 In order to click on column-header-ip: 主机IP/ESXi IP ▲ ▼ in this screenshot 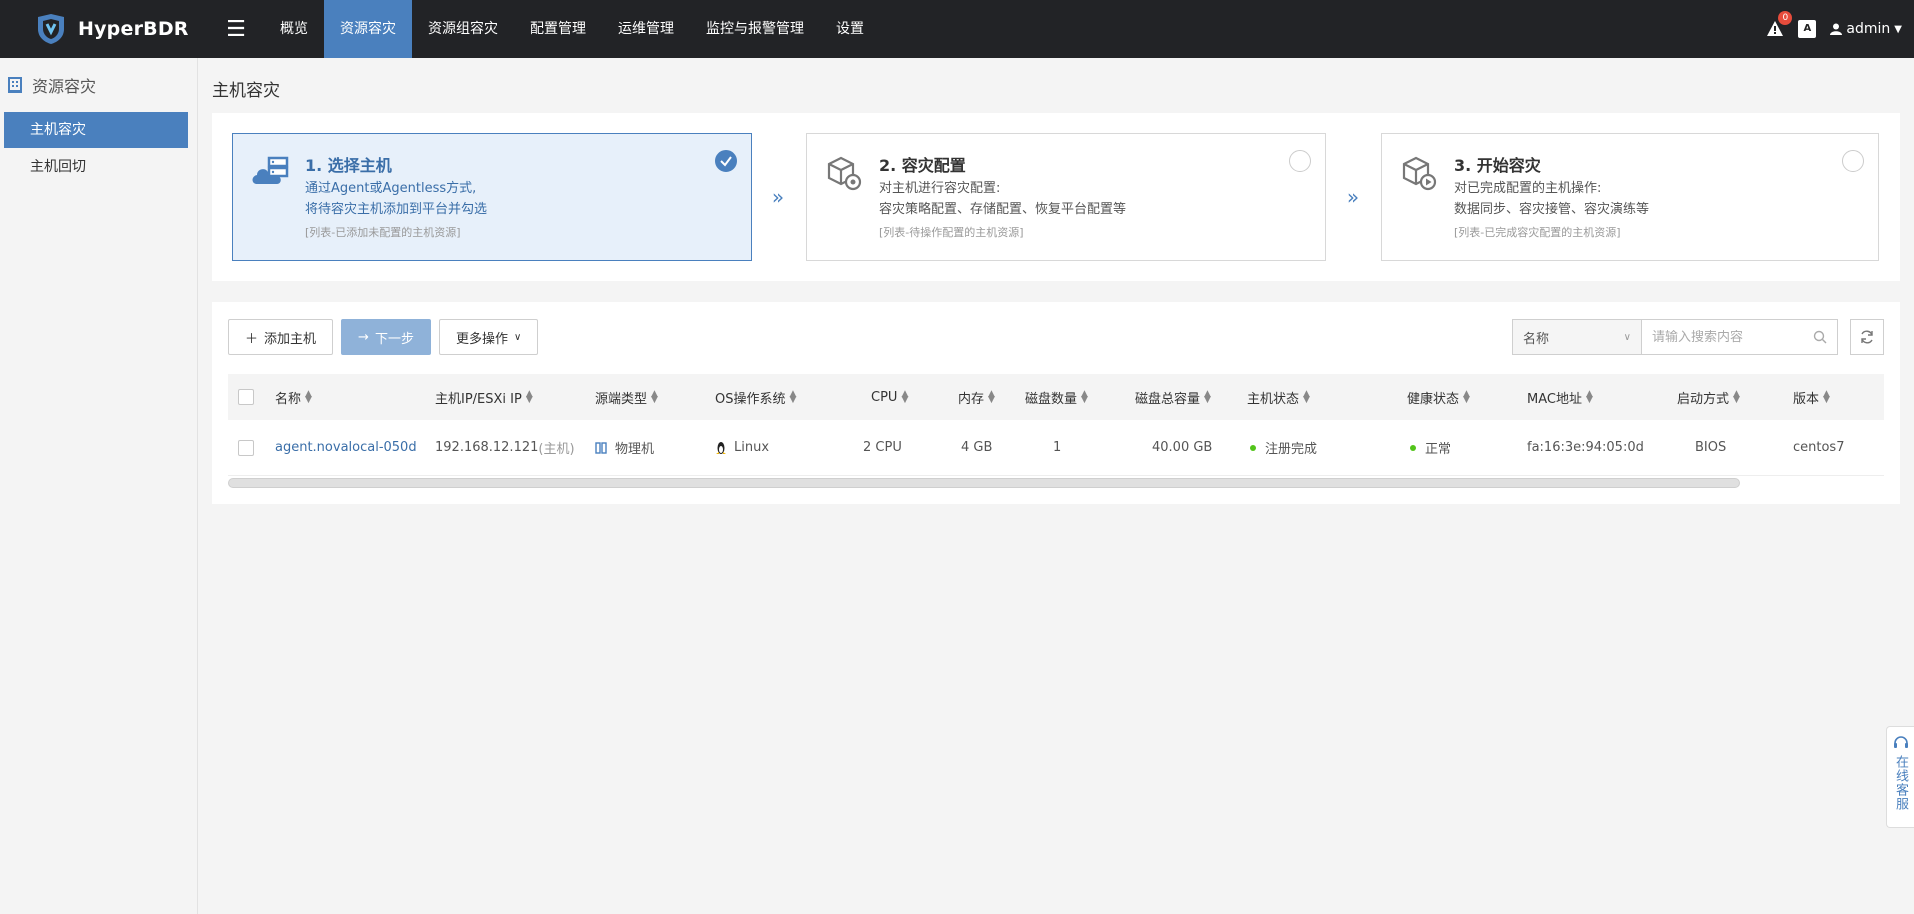, I will do `click(484, 397)`.